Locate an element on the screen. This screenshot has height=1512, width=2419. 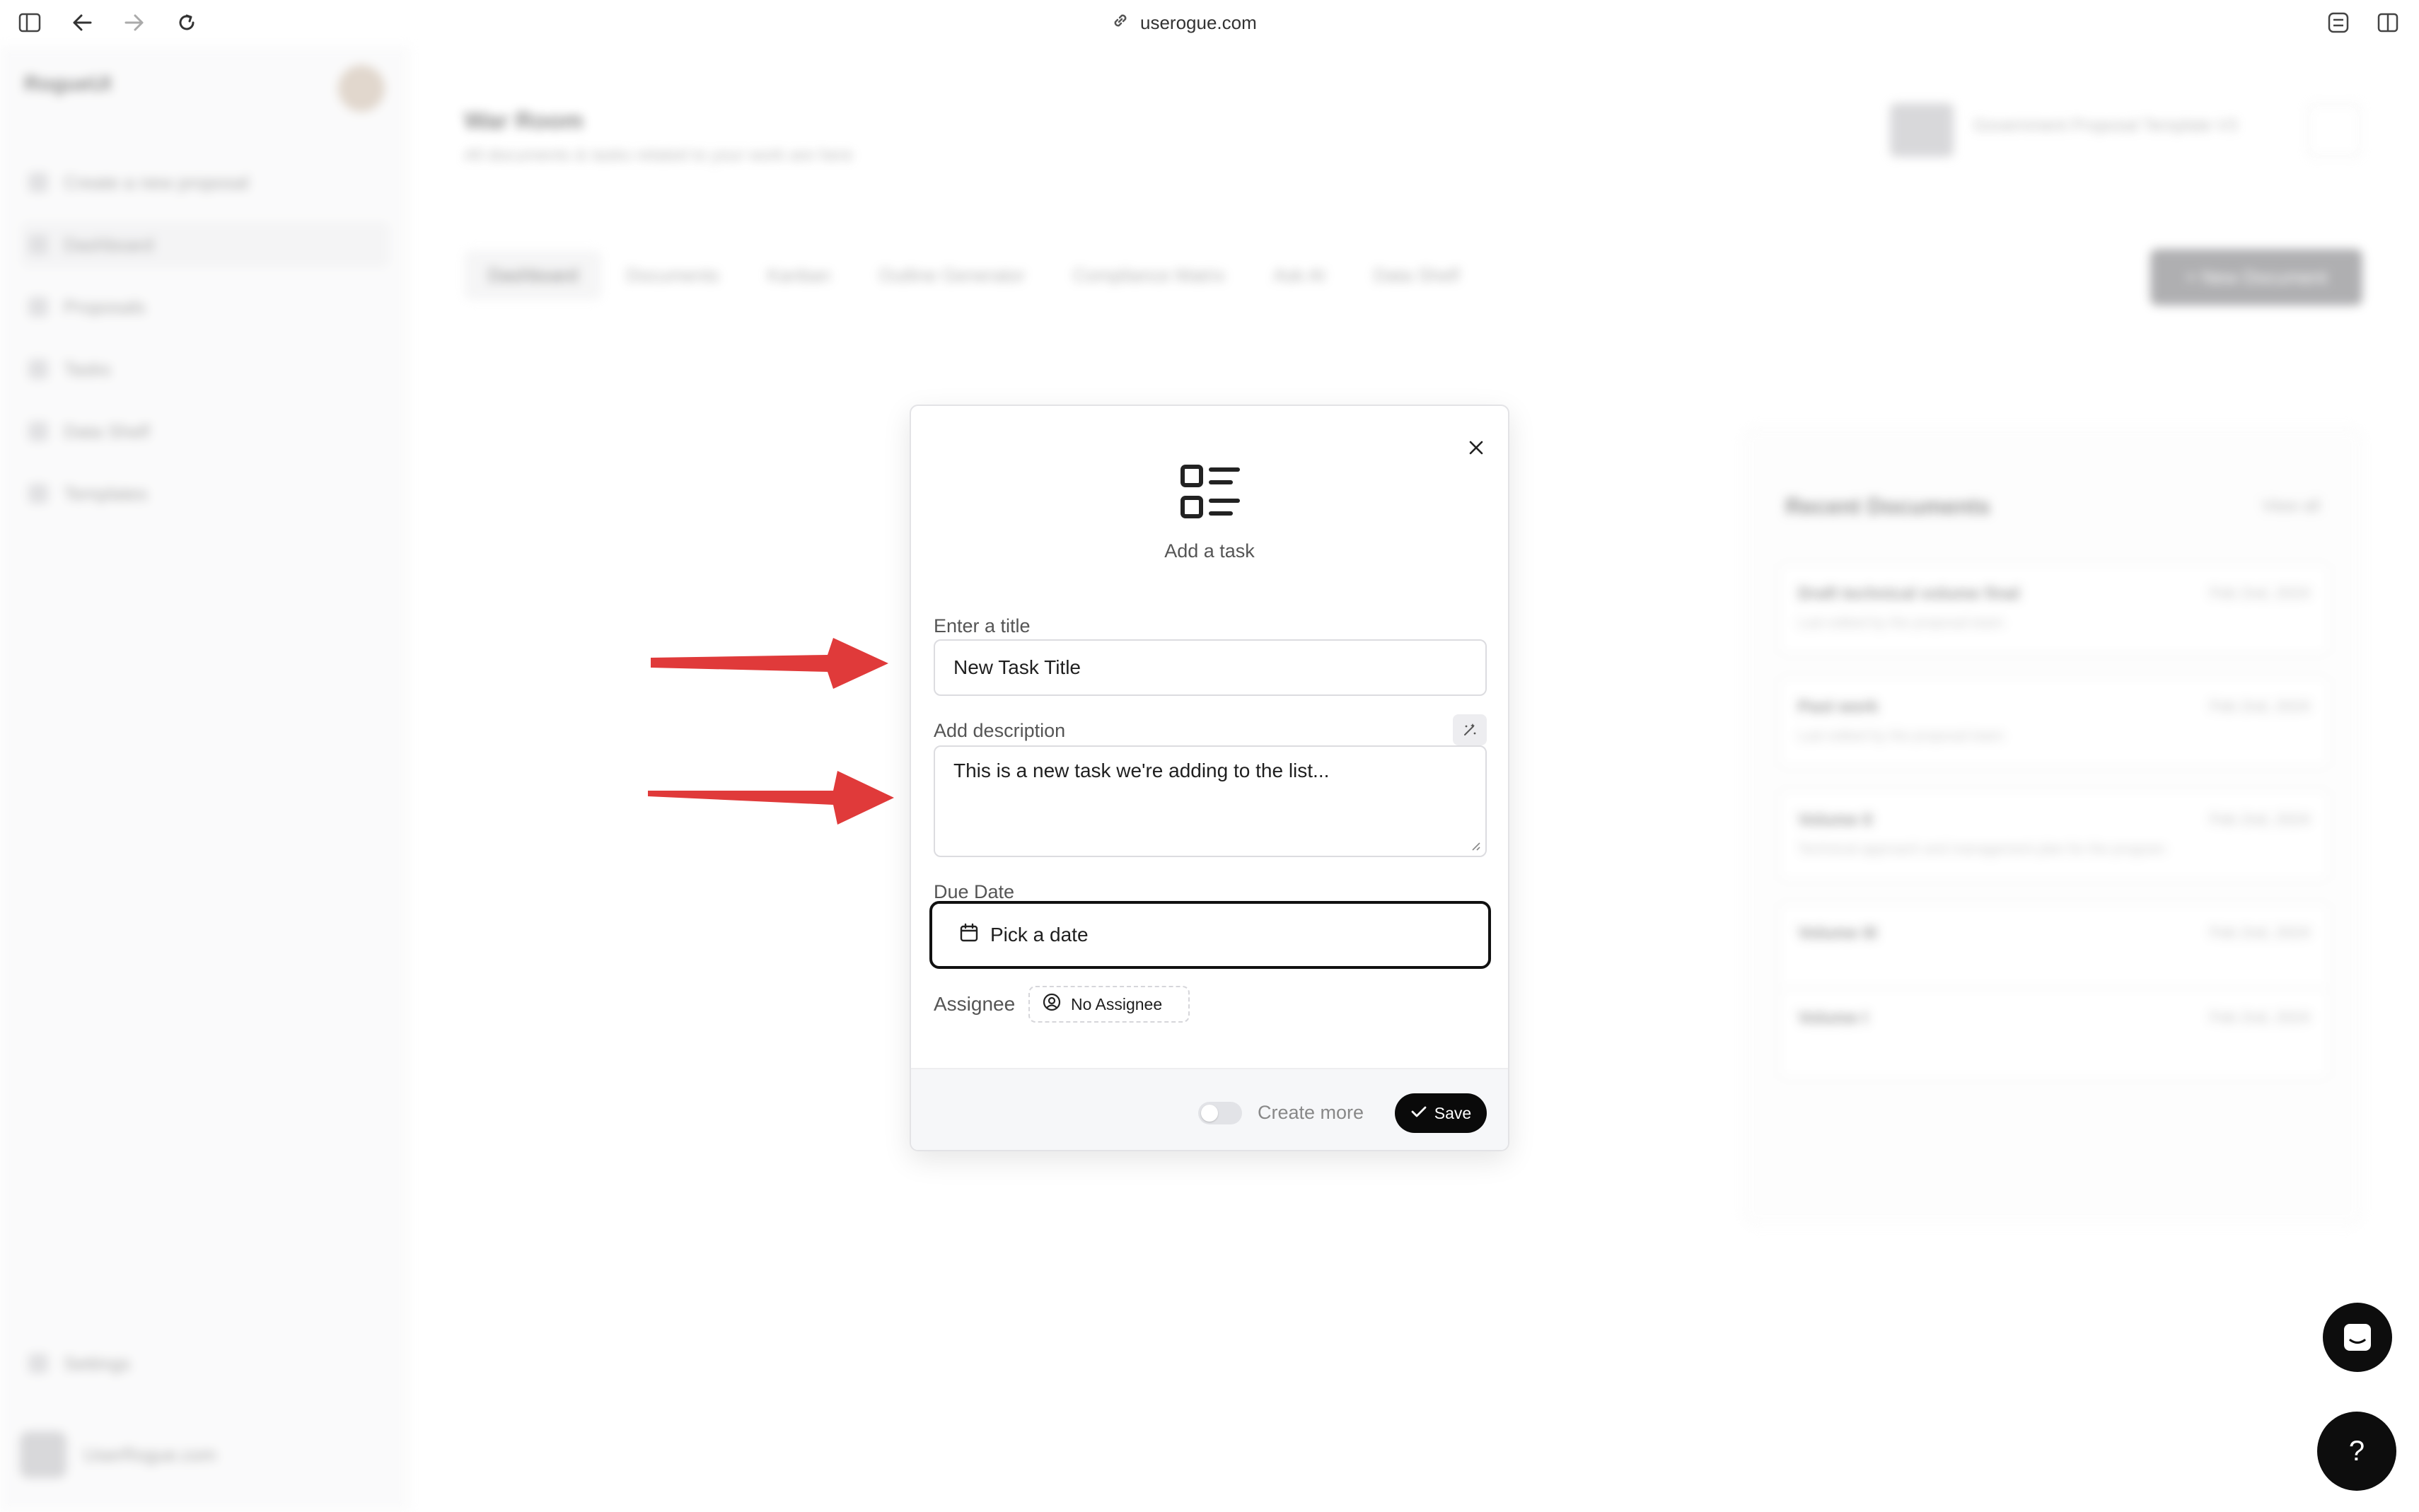
task-list-icon is located at coordinates (1211, 491).